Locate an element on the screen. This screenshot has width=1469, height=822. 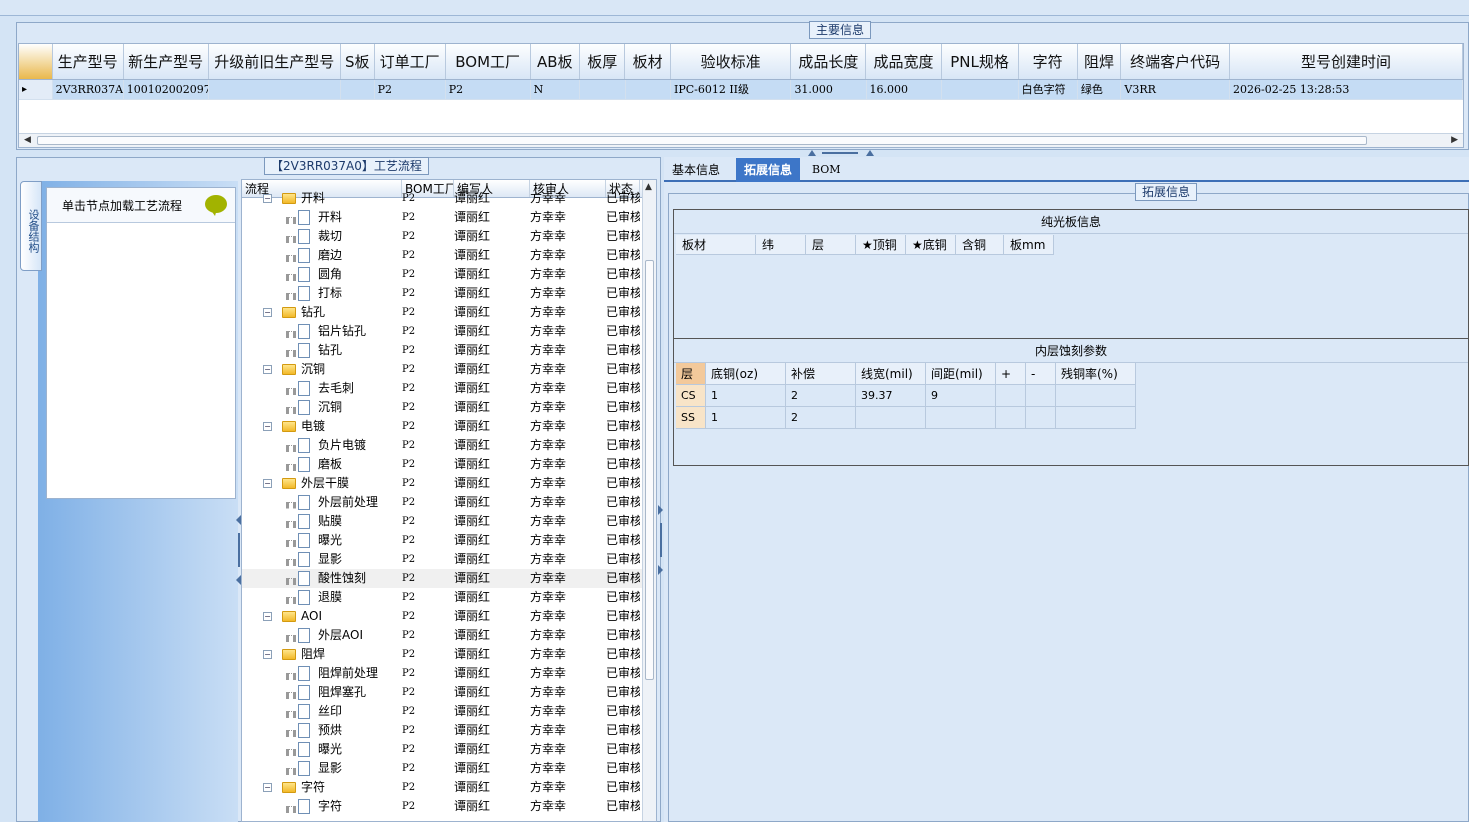
scroll-right-icon: ▶ is located at coordinates (1454, 140).